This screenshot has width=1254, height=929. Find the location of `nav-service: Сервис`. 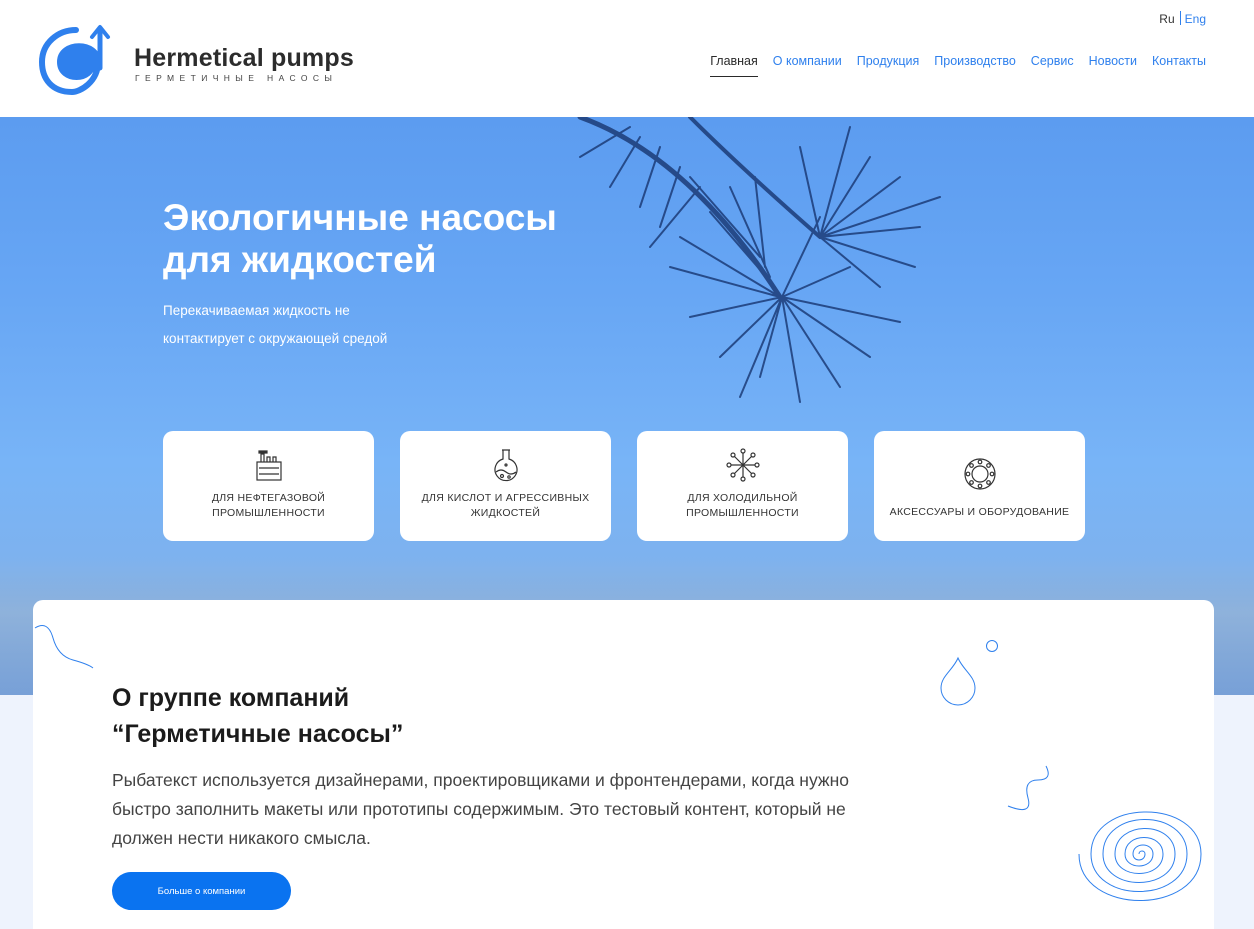

nav-service: Сервис is located at coordinates (1052, 65).